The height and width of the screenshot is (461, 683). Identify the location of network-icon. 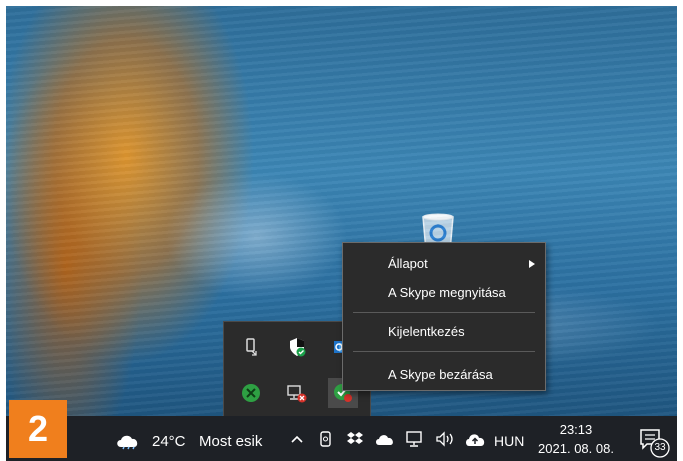
(415, 439).